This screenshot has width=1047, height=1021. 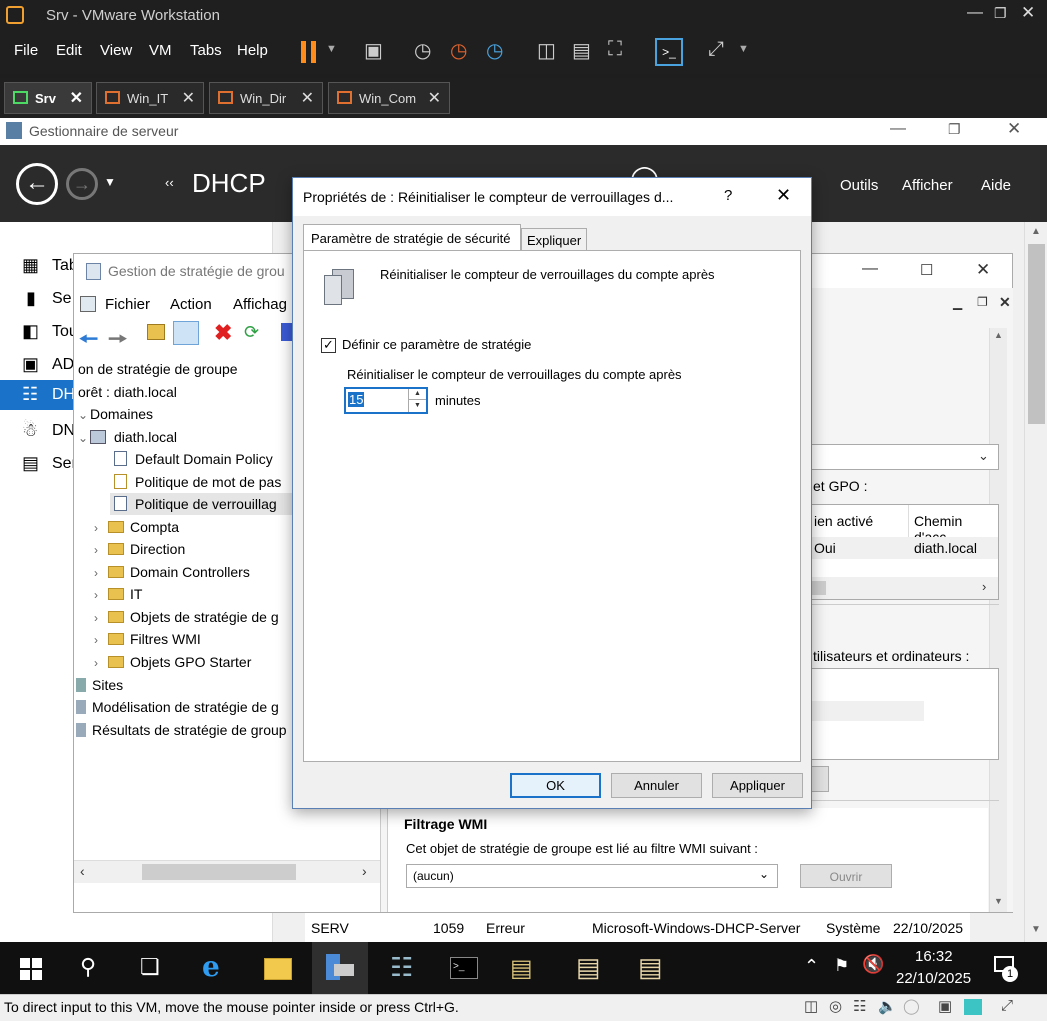 I want to click on list-item, so click(x=866, y=711).